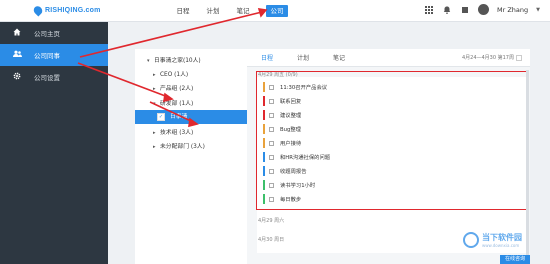 This screenshot has height=264, width=550. What do you see at coordinates (388, 58) in the screenshot?
I see `tab-bar: 日程 计划 笔记 4月24—4月30 第17周` at bounding box center [388, 58].